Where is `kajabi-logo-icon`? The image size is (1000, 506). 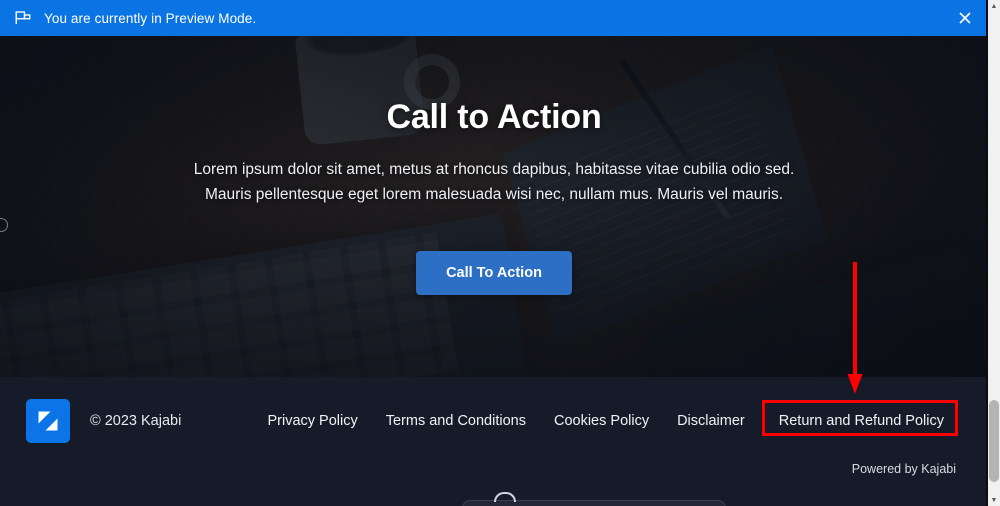 kajabi-logo-icon is located at coordinates (48, 421).